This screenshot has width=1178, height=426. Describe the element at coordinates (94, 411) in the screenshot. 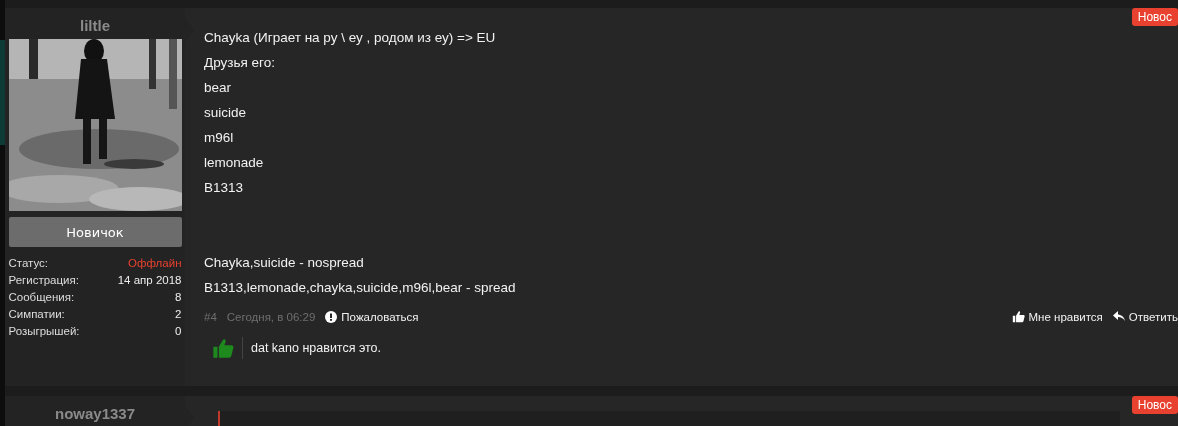

I see `username: noway1337` at that location.